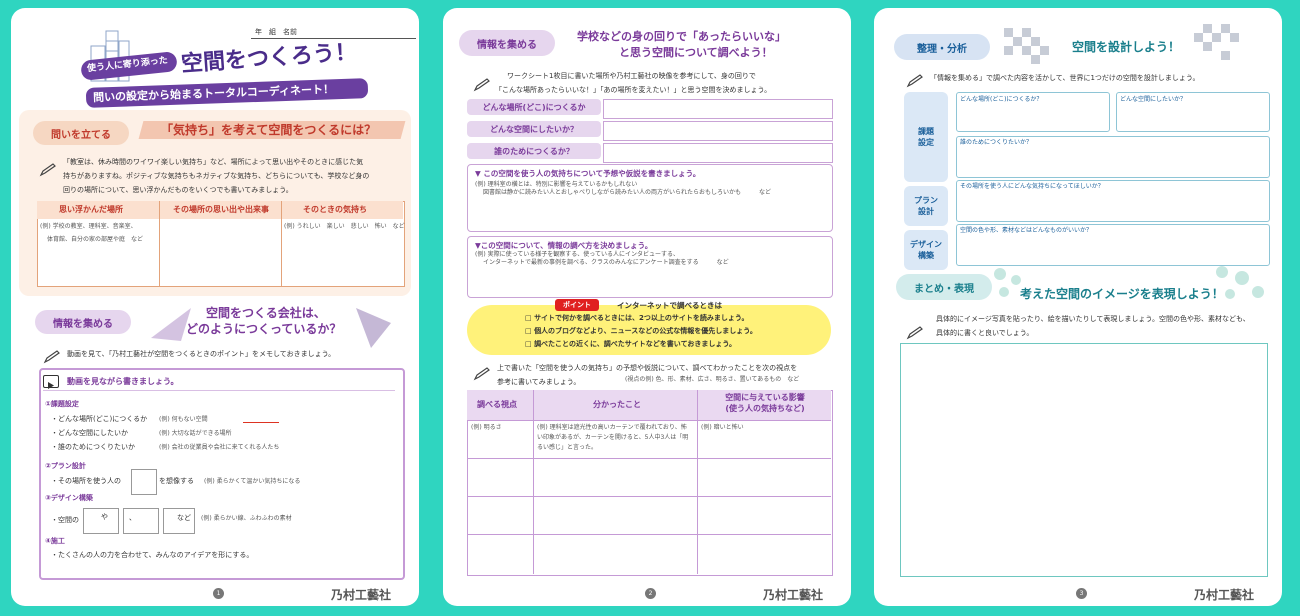  What do you see at coordinates (144, 482) in the screenshot?
I see `section2-blank` at bounding box center [144, 482].